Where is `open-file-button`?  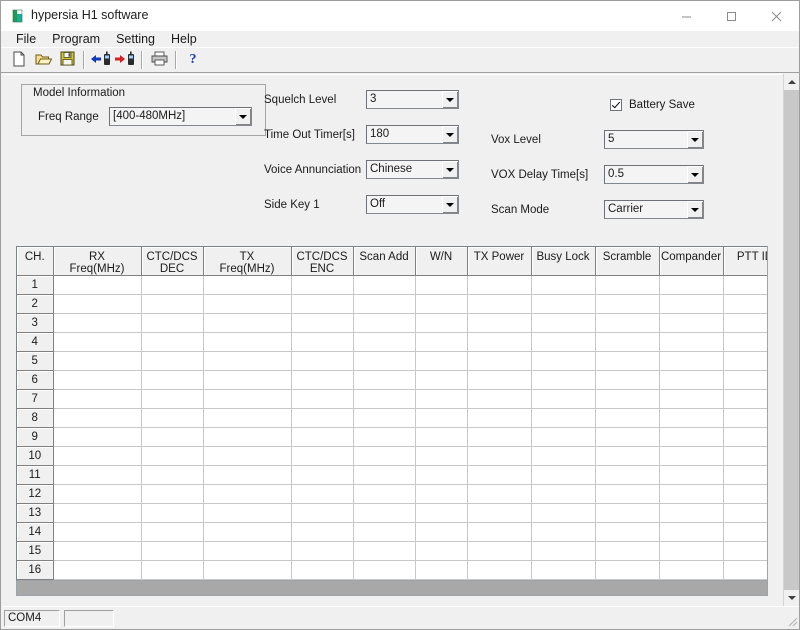
open-file-button is located at coordinates (43, 60).